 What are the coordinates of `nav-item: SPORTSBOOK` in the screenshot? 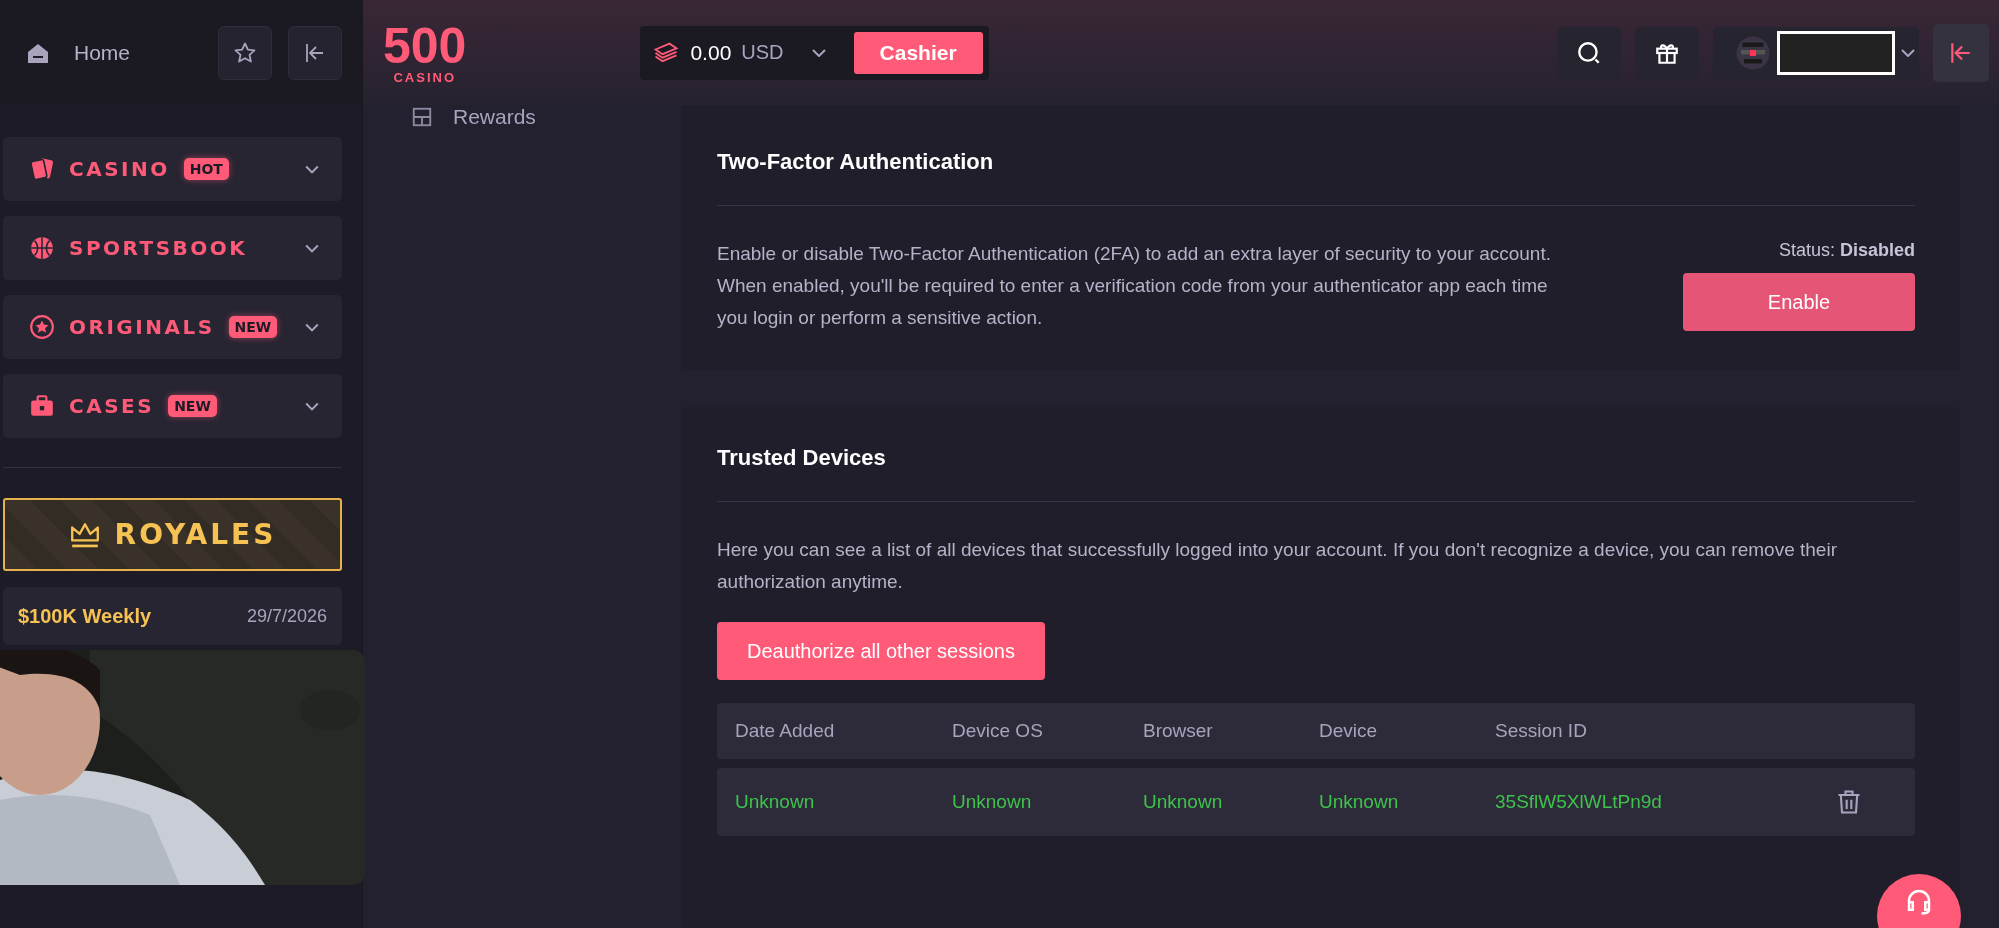 It's located at (172, 248).